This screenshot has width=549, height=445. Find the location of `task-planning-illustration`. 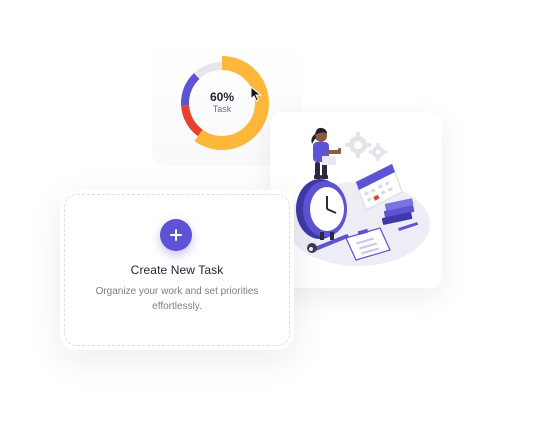

task-planning-illustration is located at coordinates (358, 196).